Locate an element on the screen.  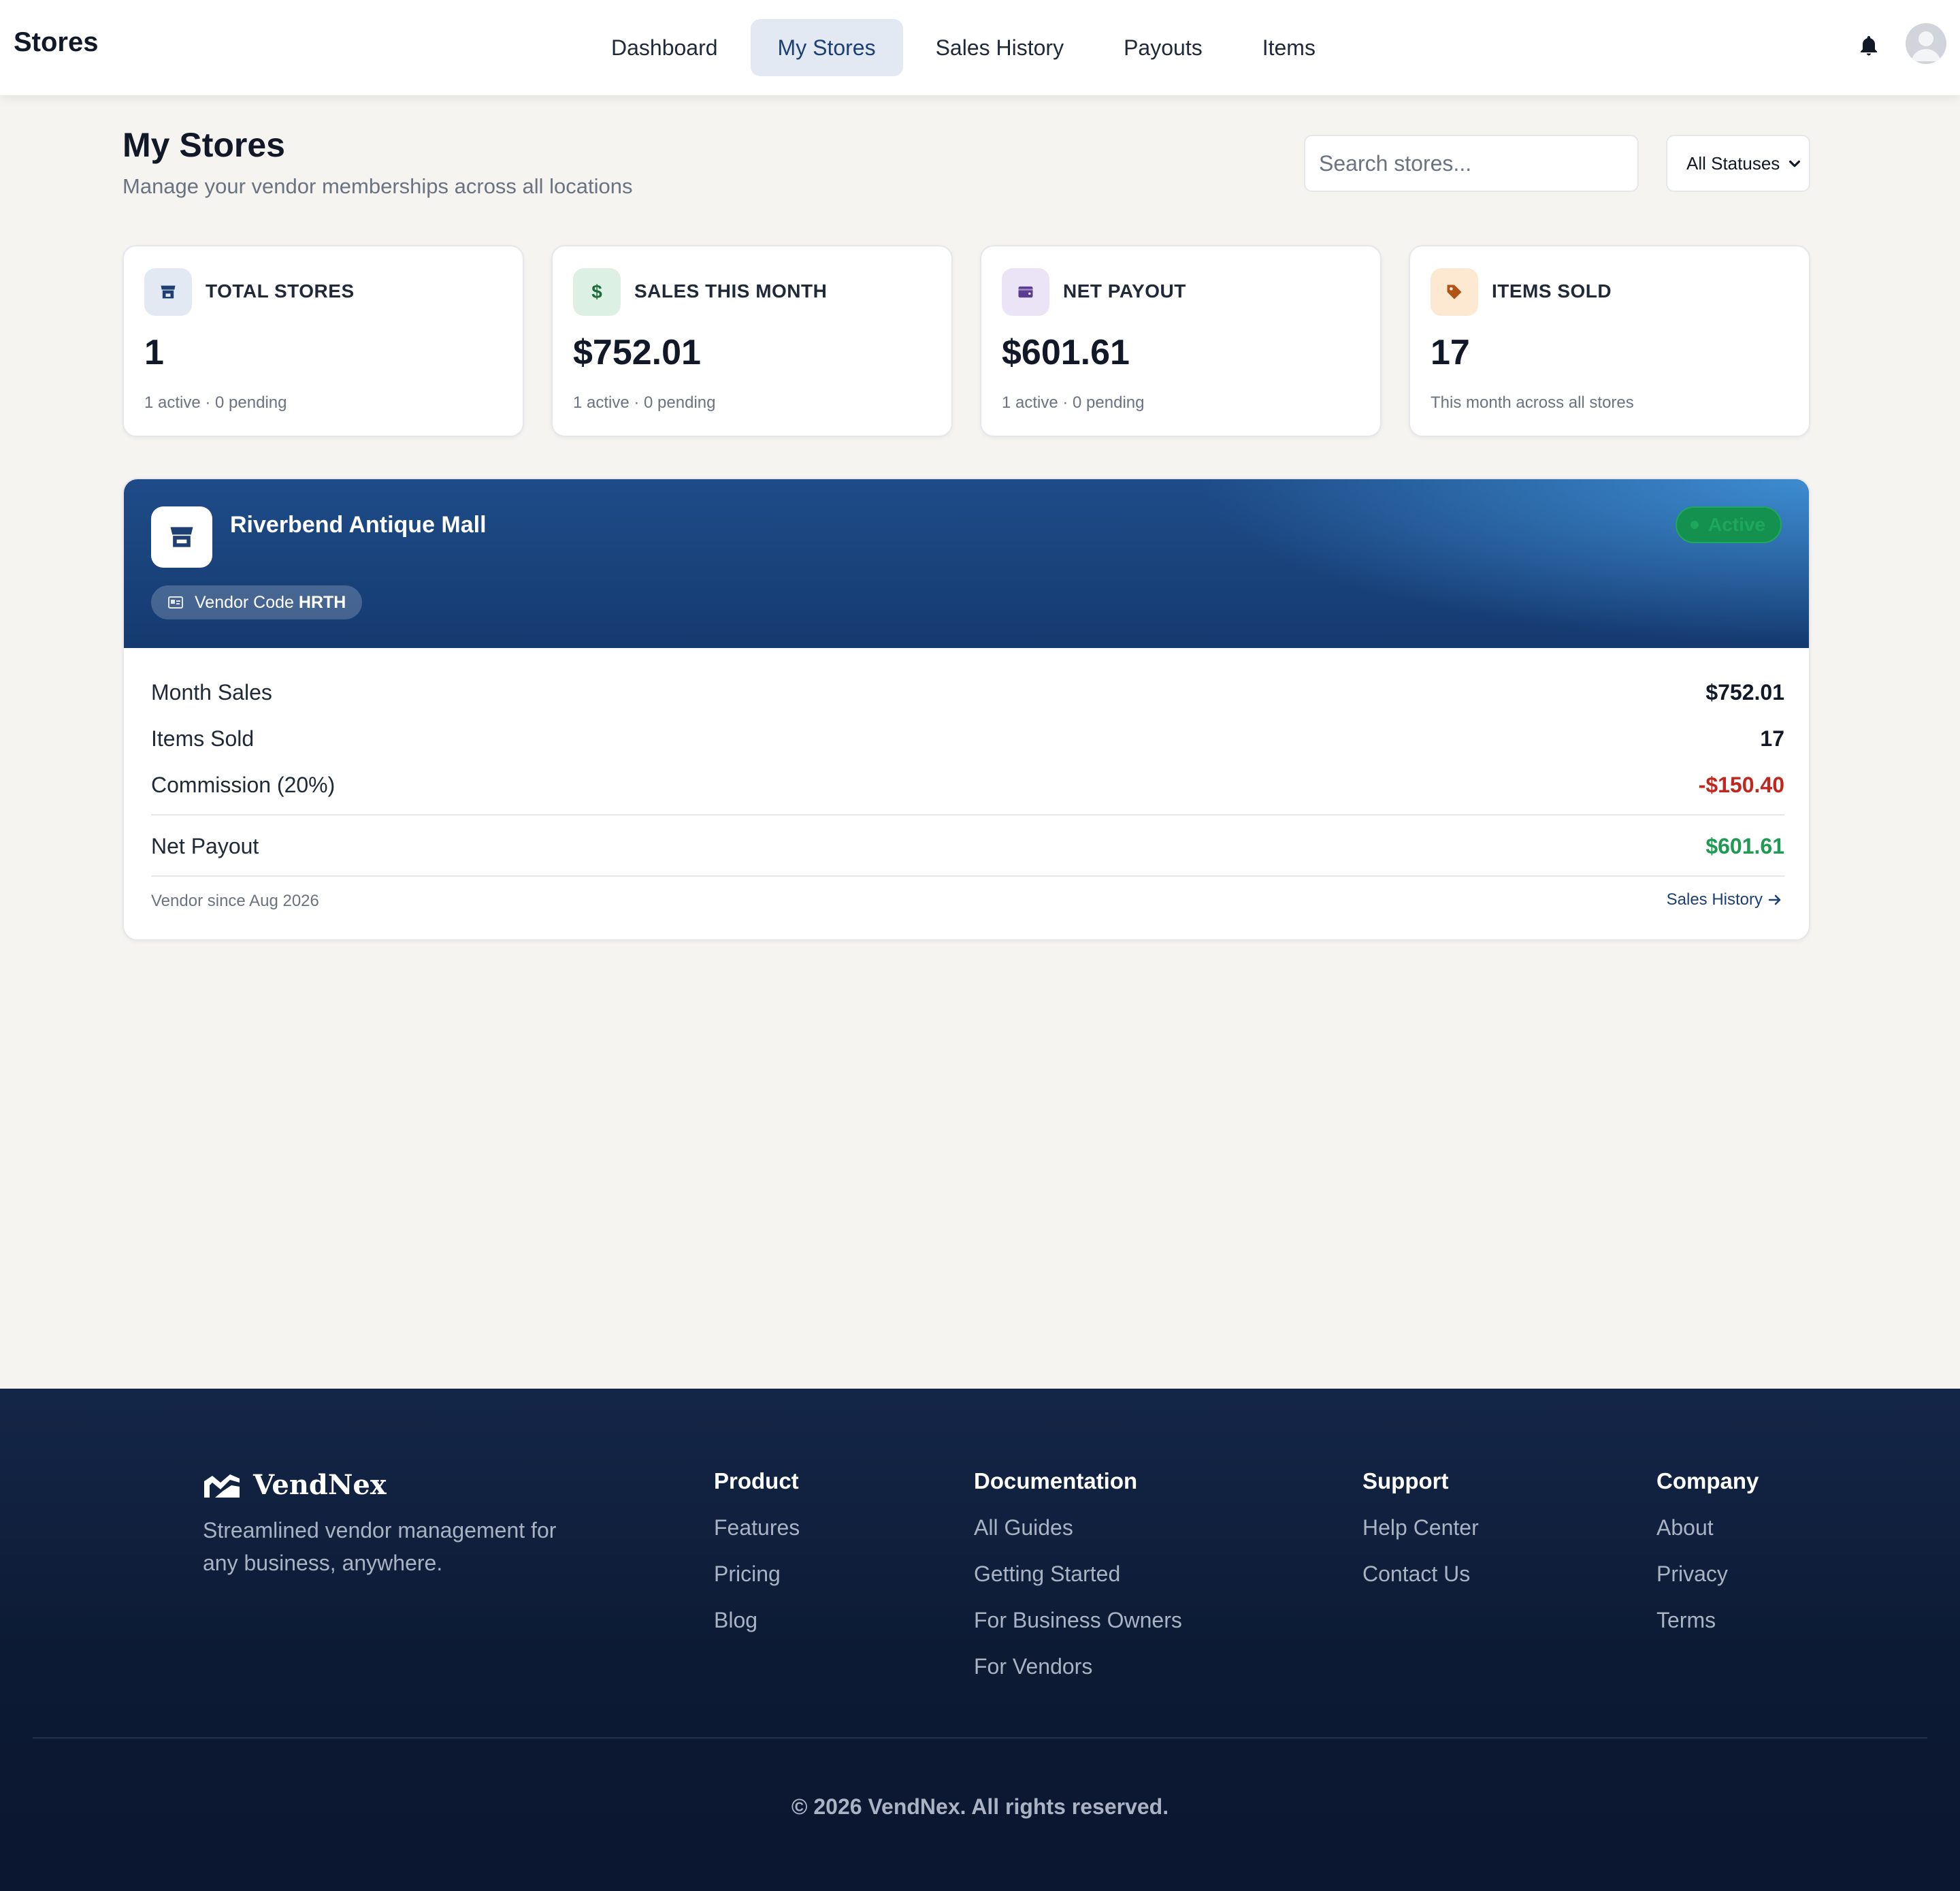
commission-value: -$150.40 is located at coordinates (1741, 784).